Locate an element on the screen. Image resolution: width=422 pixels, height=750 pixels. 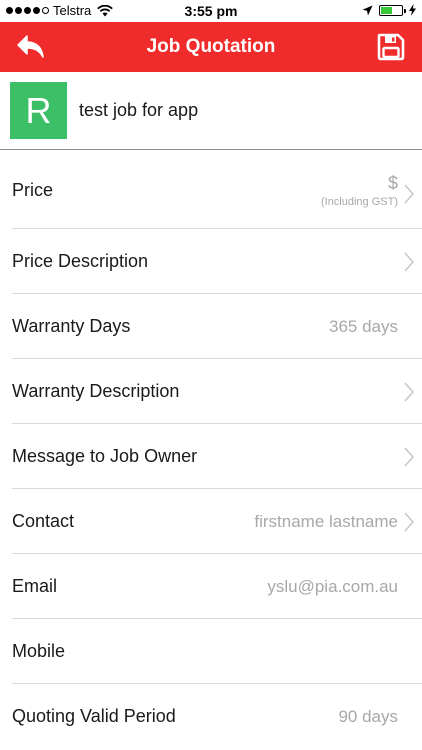
warranty-description-label: Warranty Description is located at coordinates (96, 391).